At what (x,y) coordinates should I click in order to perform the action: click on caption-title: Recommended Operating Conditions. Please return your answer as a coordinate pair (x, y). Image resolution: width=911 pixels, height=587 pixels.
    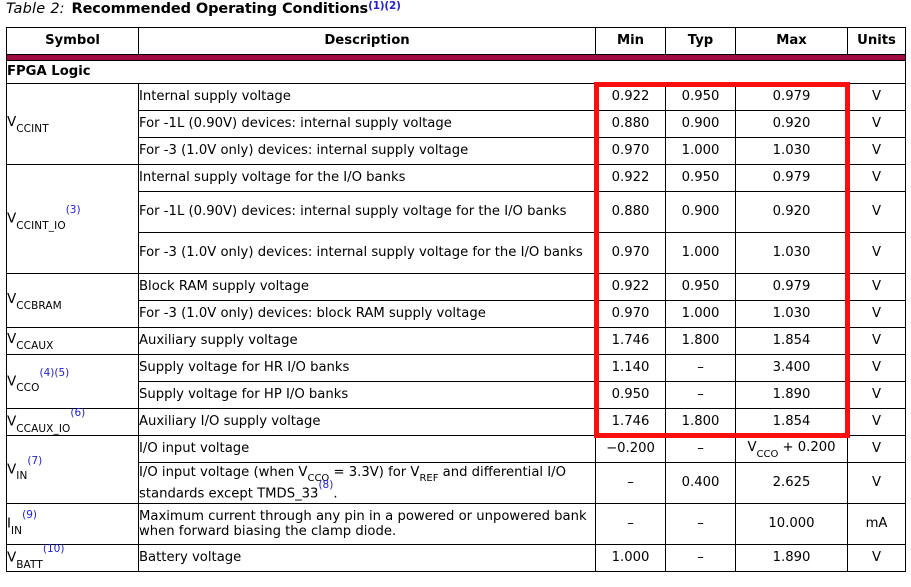
    Looking at the image, I should click on (220, 9).